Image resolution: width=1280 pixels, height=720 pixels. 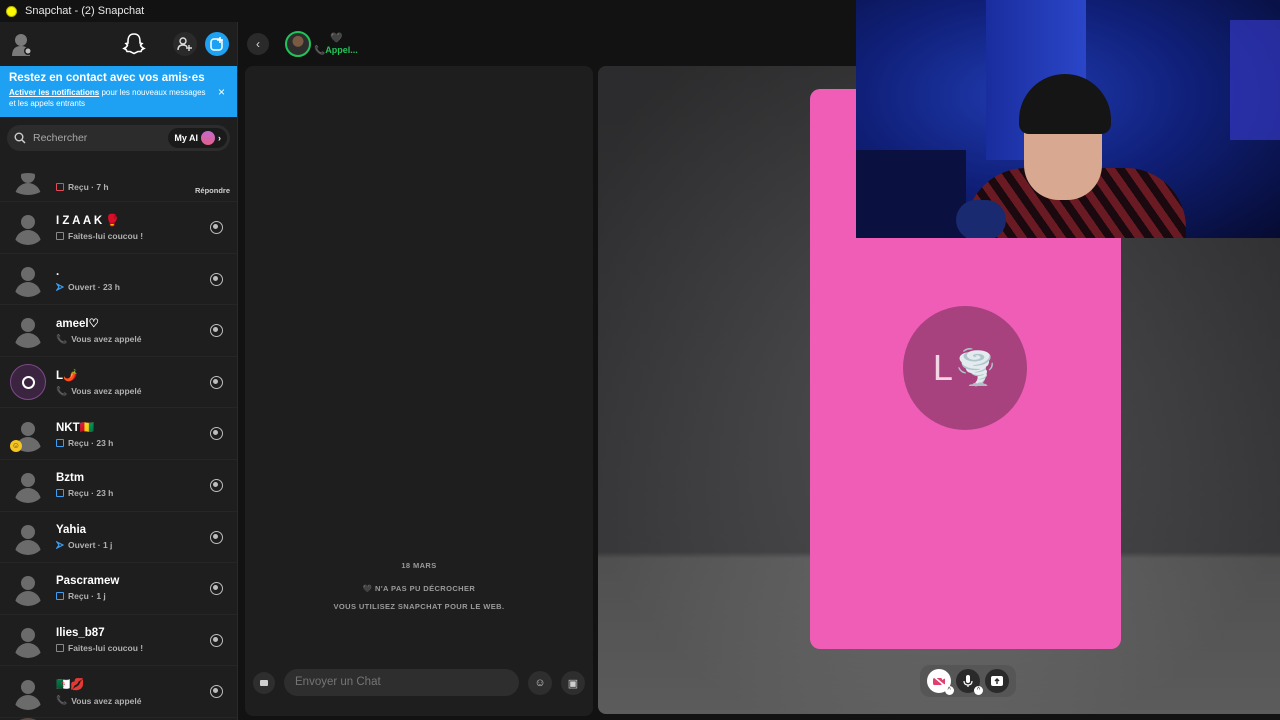 I want to click on status-text: Reçu · 23 h, so click(x=84, y=443).